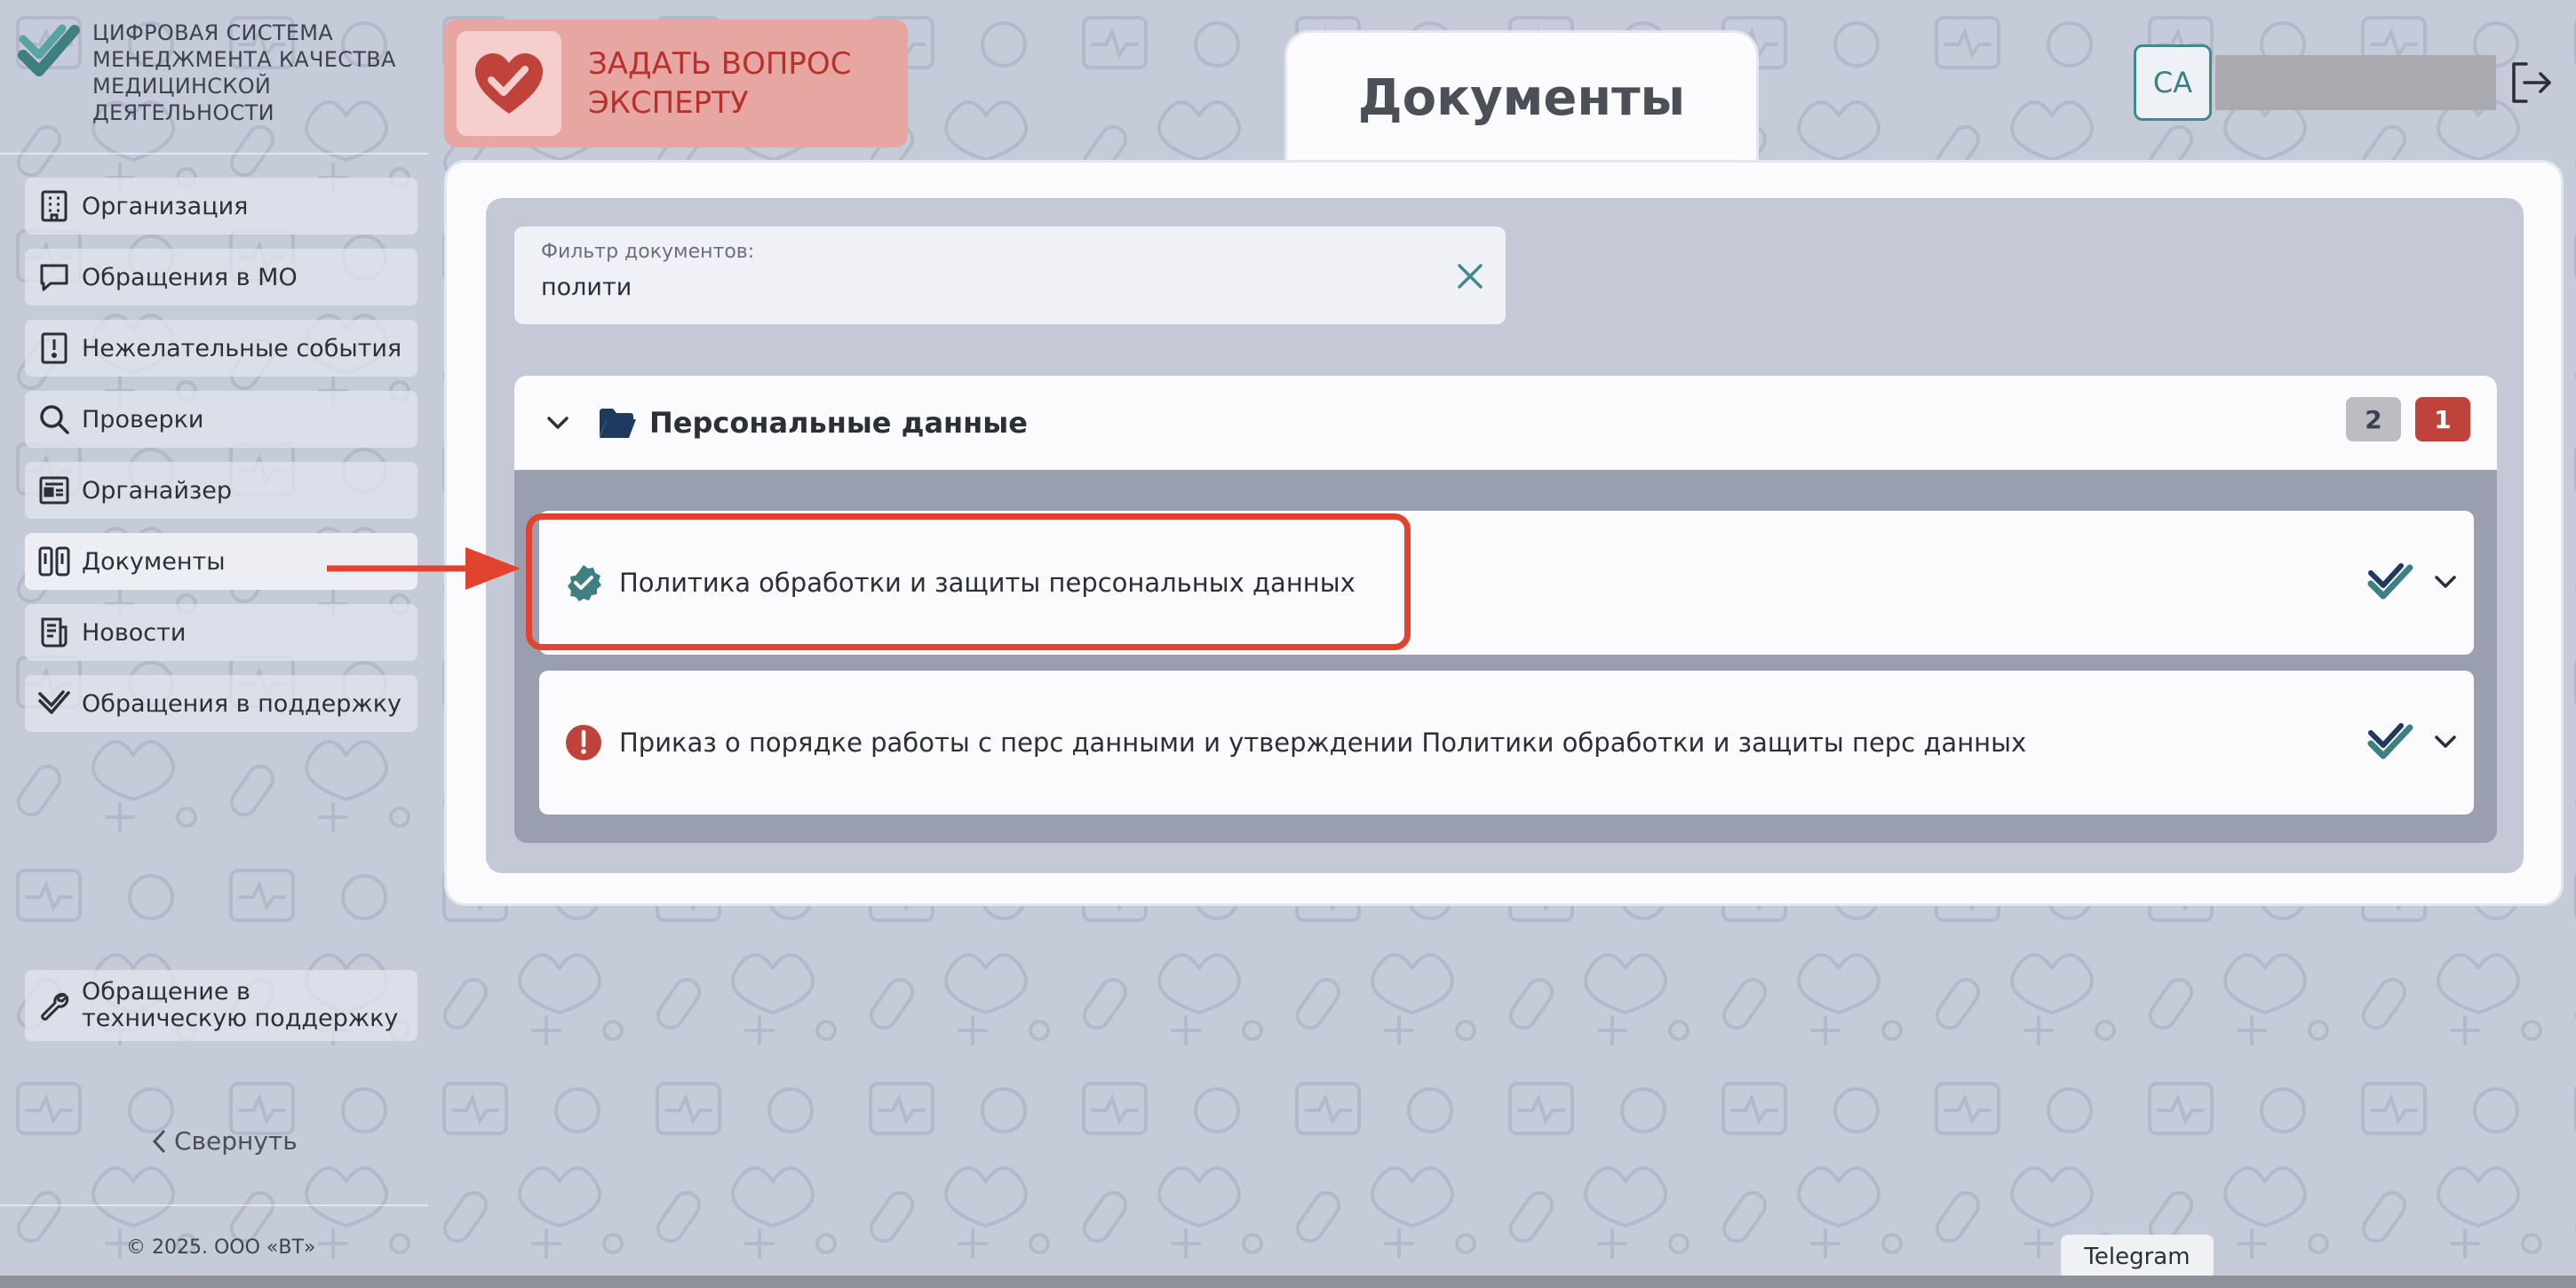 This screenshot has height=1288, width=2576. Describe the element at coordinates (236, 1141) in the screenshot. I see `collapse-label: Свернуть` at that location.